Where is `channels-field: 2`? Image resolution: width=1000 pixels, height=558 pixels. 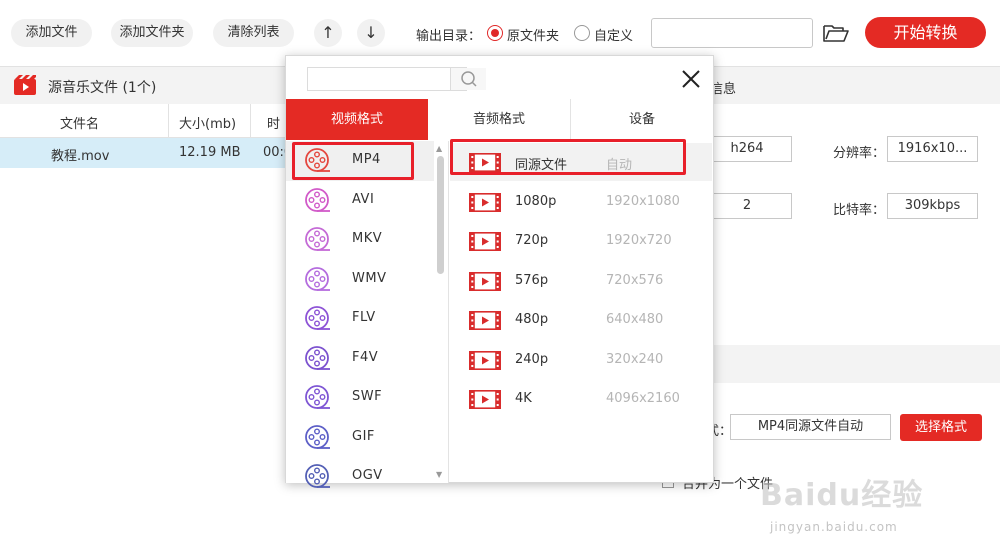 channels-field: 2 is located at coordinates (747, 206).